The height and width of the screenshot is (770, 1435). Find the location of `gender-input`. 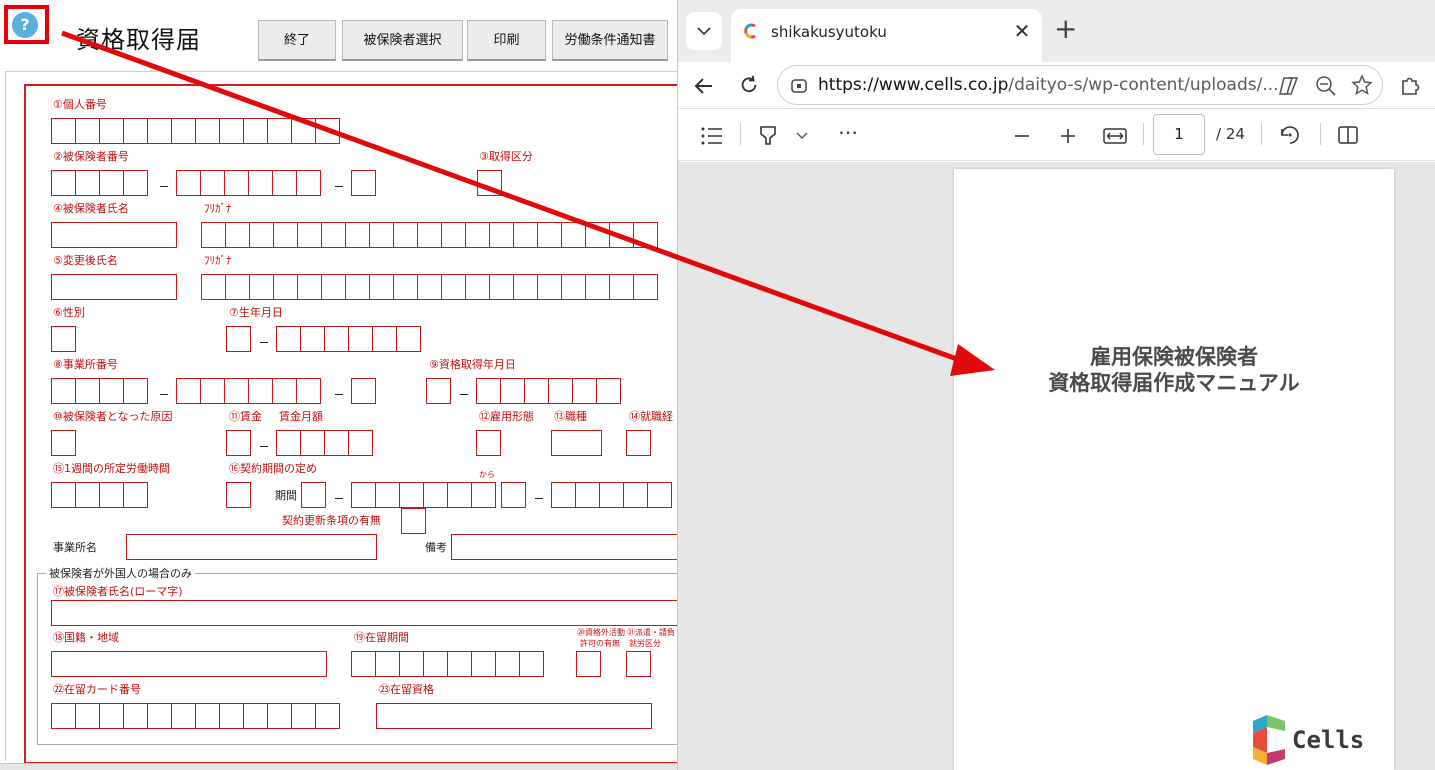

gender-input is located at coordinates (63, 339).